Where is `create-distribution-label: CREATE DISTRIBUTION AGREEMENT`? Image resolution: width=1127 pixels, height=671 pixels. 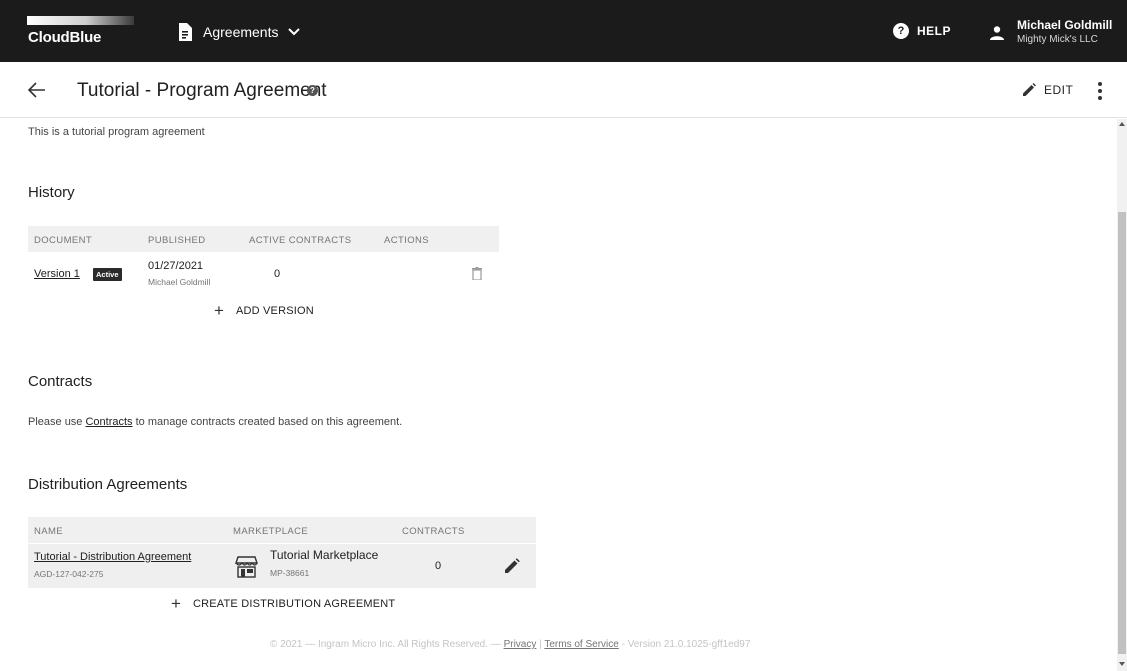
create-distribution-label: CREATE DISTRIBUTION AGREEMENT is located at coordinates (294, 604).